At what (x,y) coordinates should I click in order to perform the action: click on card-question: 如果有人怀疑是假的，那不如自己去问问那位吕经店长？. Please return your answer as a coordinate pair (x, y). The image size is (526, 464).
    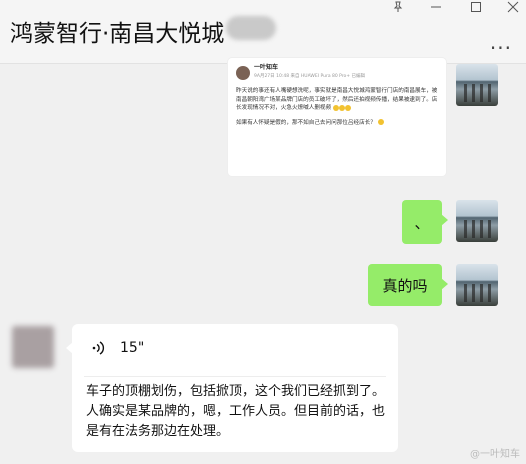
    Looking at the image, I should click on (337, 123).